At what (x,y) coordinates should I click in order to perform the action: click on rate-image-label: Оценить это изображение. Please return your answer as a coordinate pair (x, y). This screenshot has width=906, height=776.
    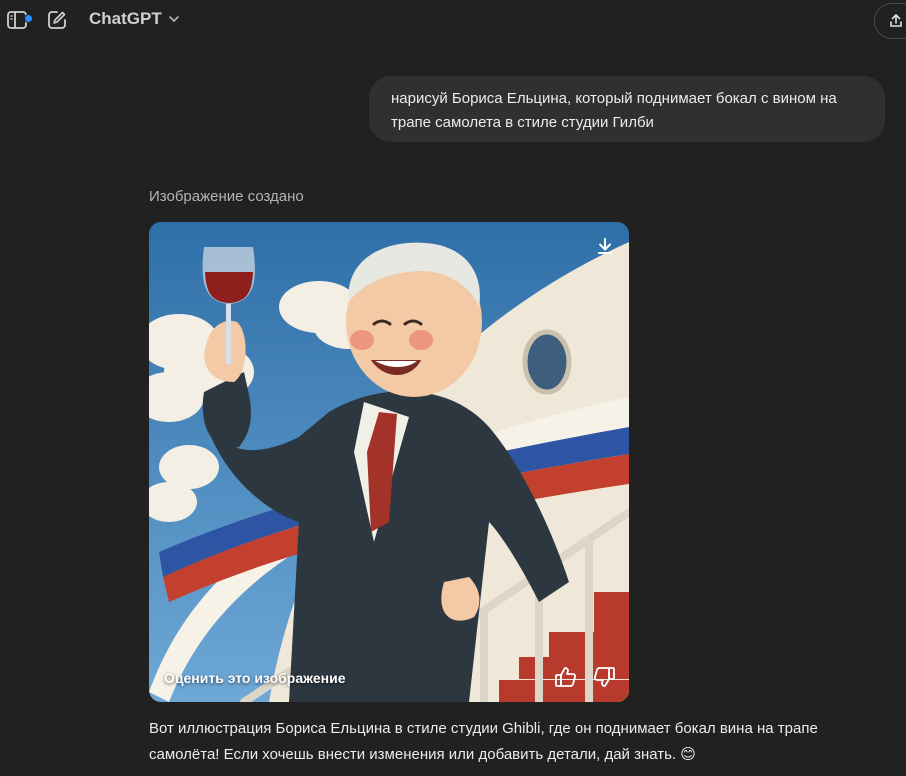
    Looking at the image, I should click on (255, 678).